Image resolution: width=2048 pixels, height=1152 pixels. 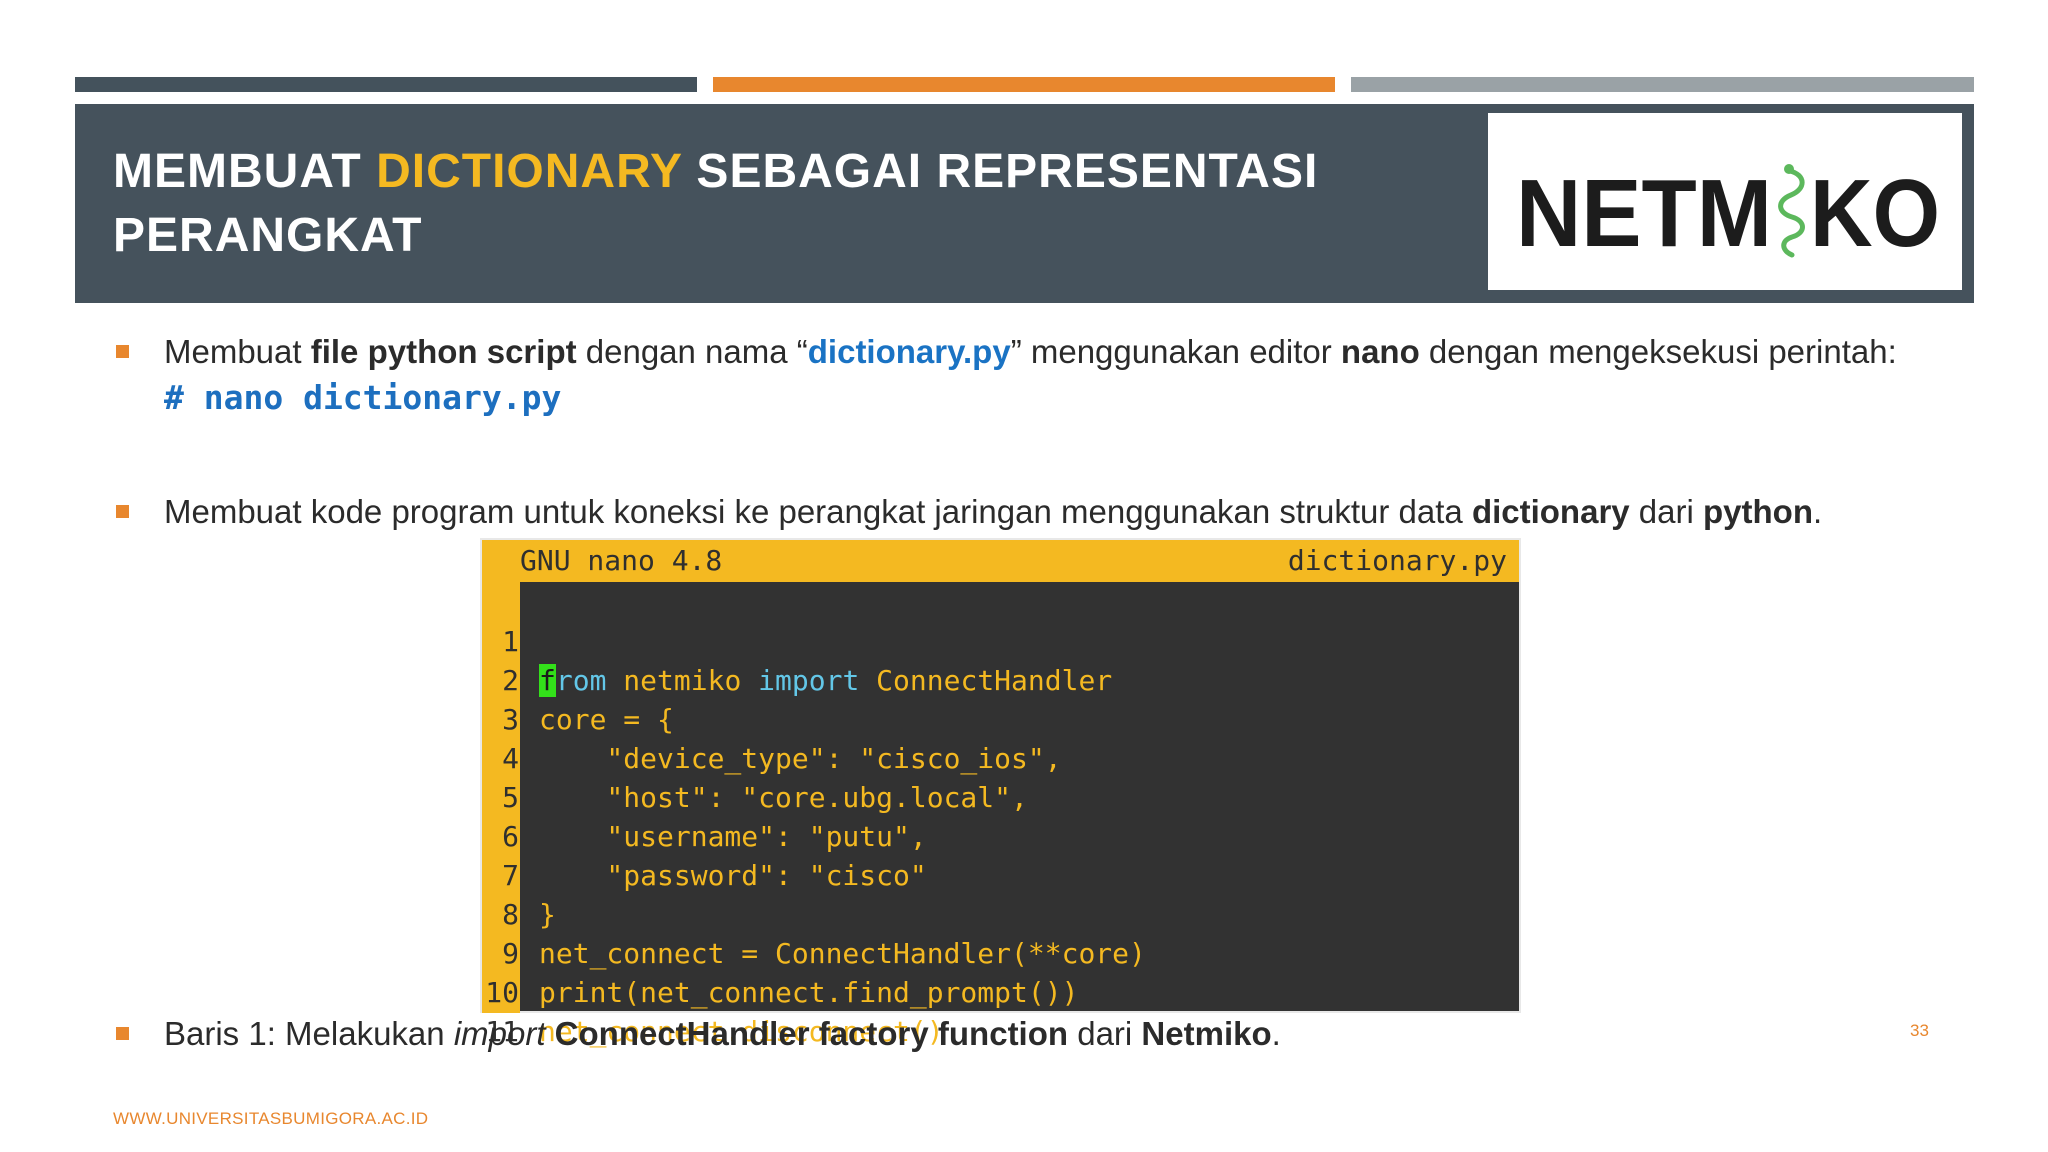 What do you see at coordinates (1000, 874) in the screenshot?
I see `code-line: 7 }` at bounding box center [1000, 874].